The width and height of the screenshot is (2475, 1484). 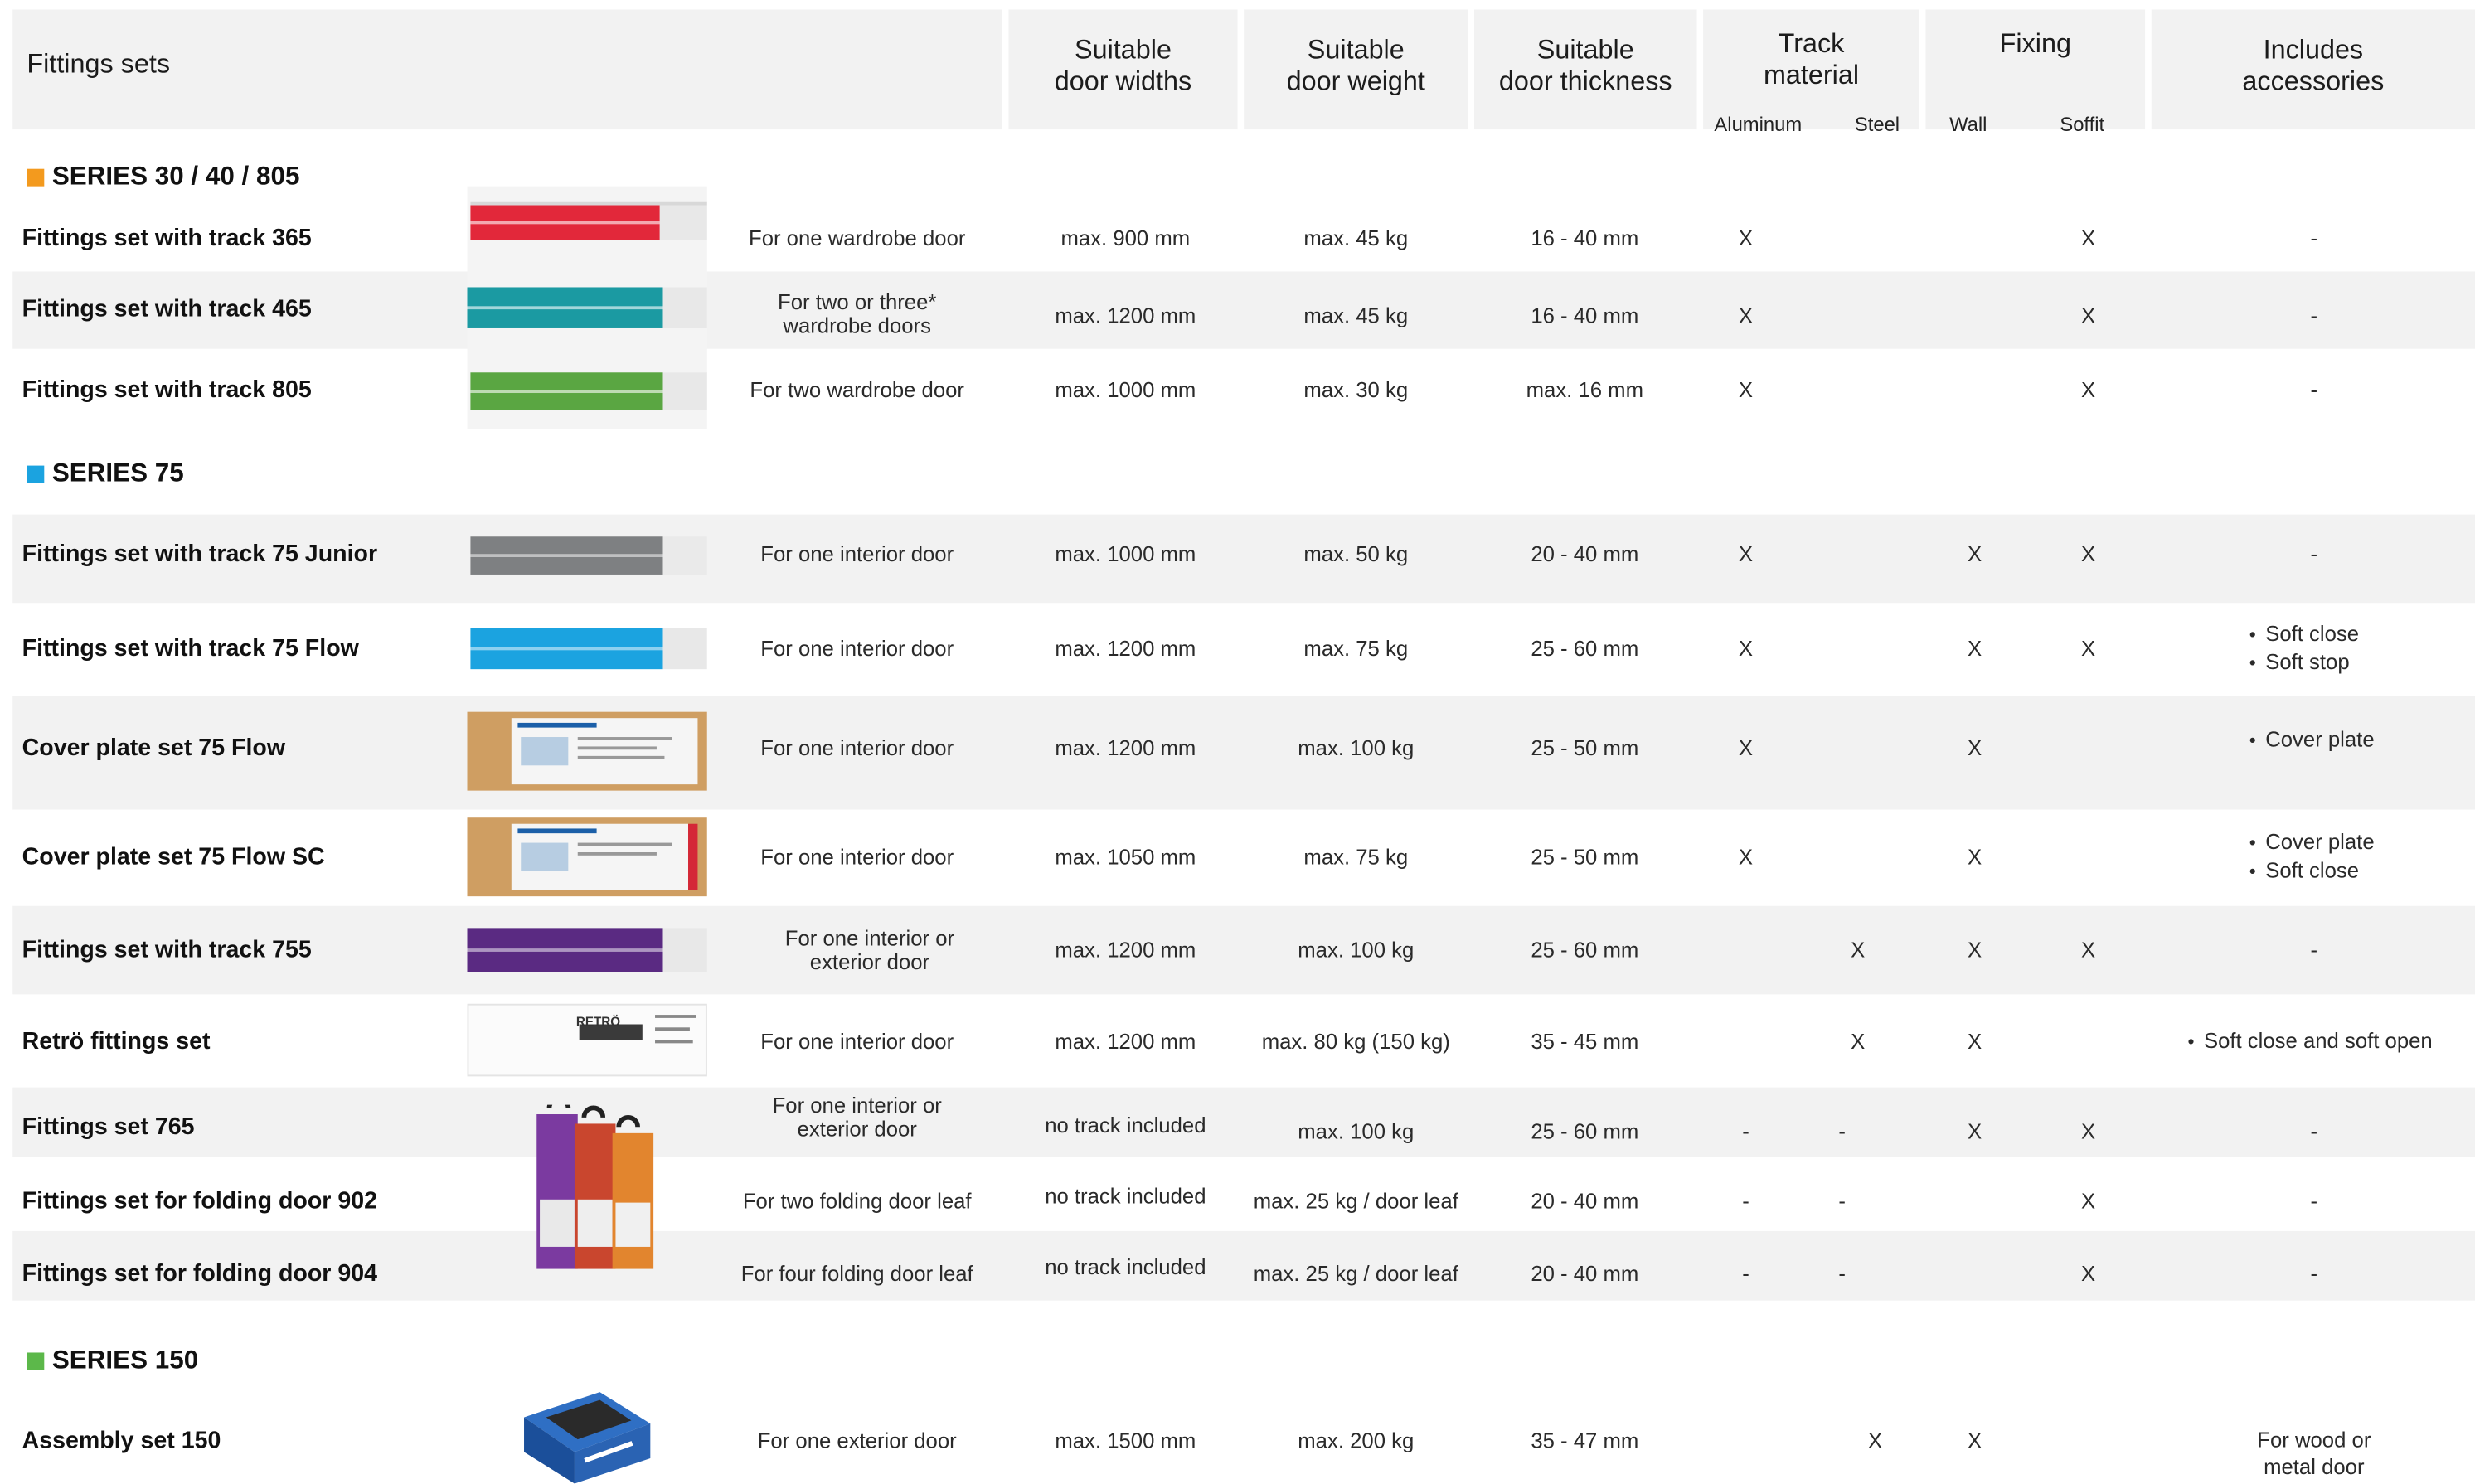 What do you see at coordinates (1585, 1201) in the screenshot?
I see `cell-thickness: 20 - 40 mm` at bounding box center [1585, 1201].